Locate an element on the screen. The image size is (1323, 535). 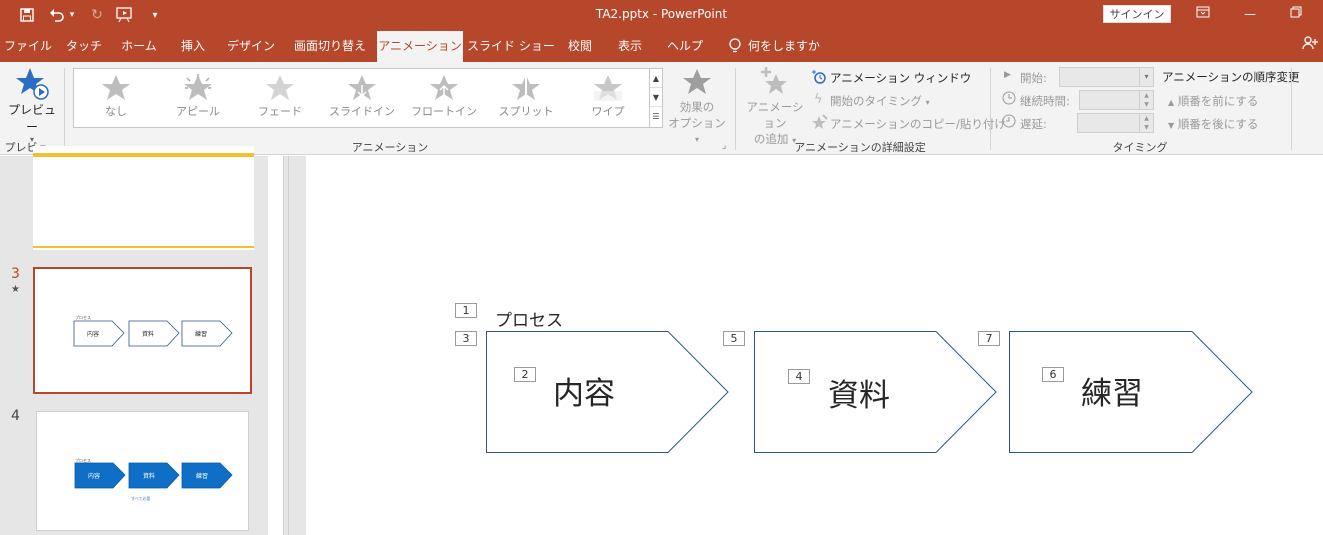
tab-insert: 挿入 is located at coordinates (193, 46).